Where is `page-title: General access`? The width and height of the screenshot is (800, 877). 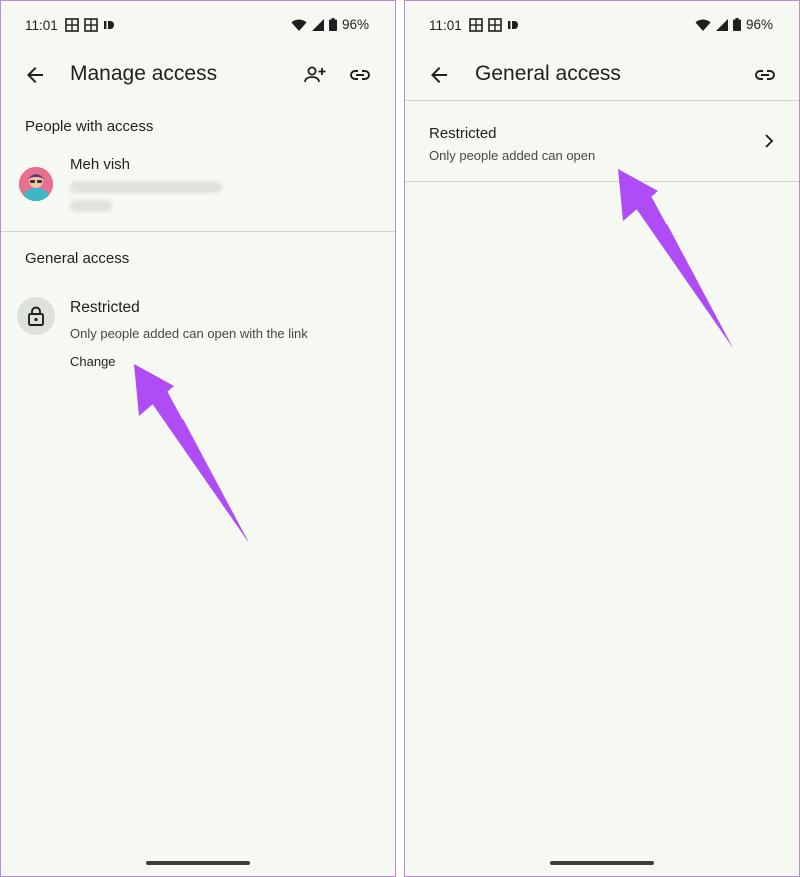
page-title: General access is located at coordinates (548, 73).